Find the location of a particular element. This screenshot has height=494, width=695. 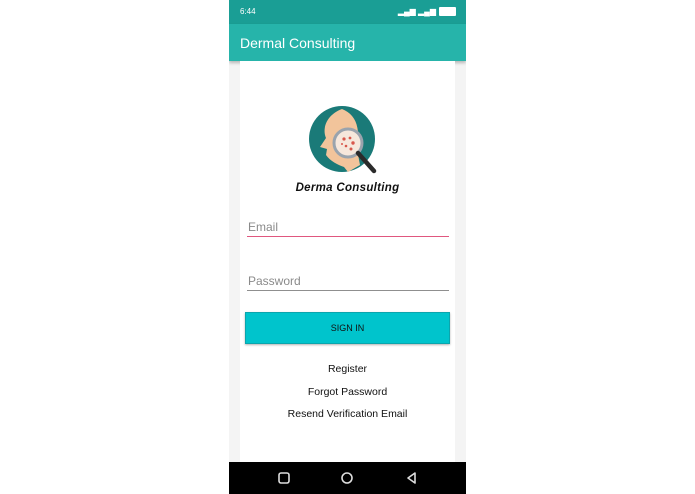

resend-verification-link: Resend Verification Email is located at coordinates (347, 414).